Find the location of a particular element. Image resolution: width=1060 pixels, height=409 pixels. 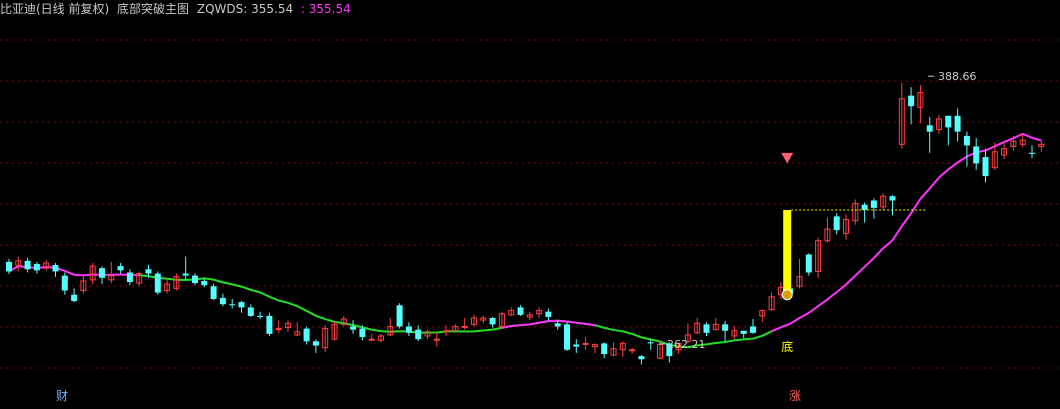

breakout-signal-bar is located at coordinates (787, 252).